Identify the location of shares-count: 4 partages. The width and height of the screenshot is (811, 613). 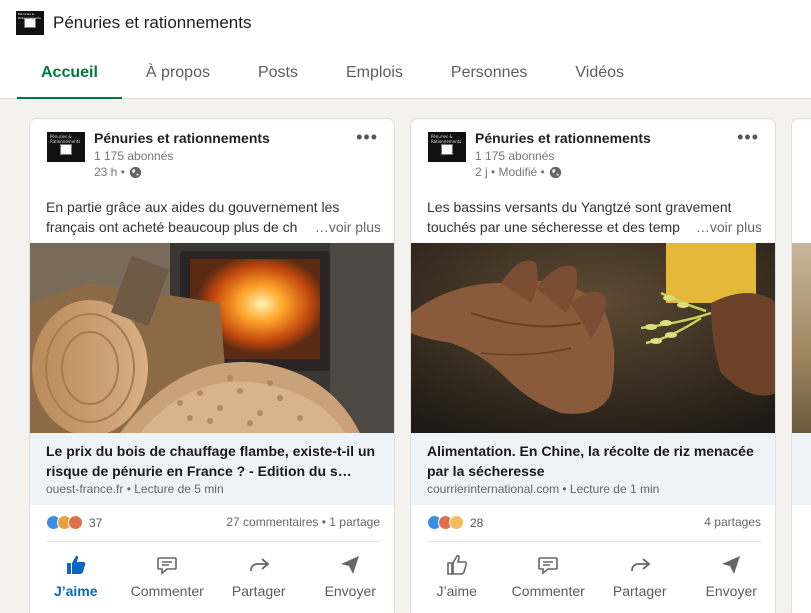
(732, 522).